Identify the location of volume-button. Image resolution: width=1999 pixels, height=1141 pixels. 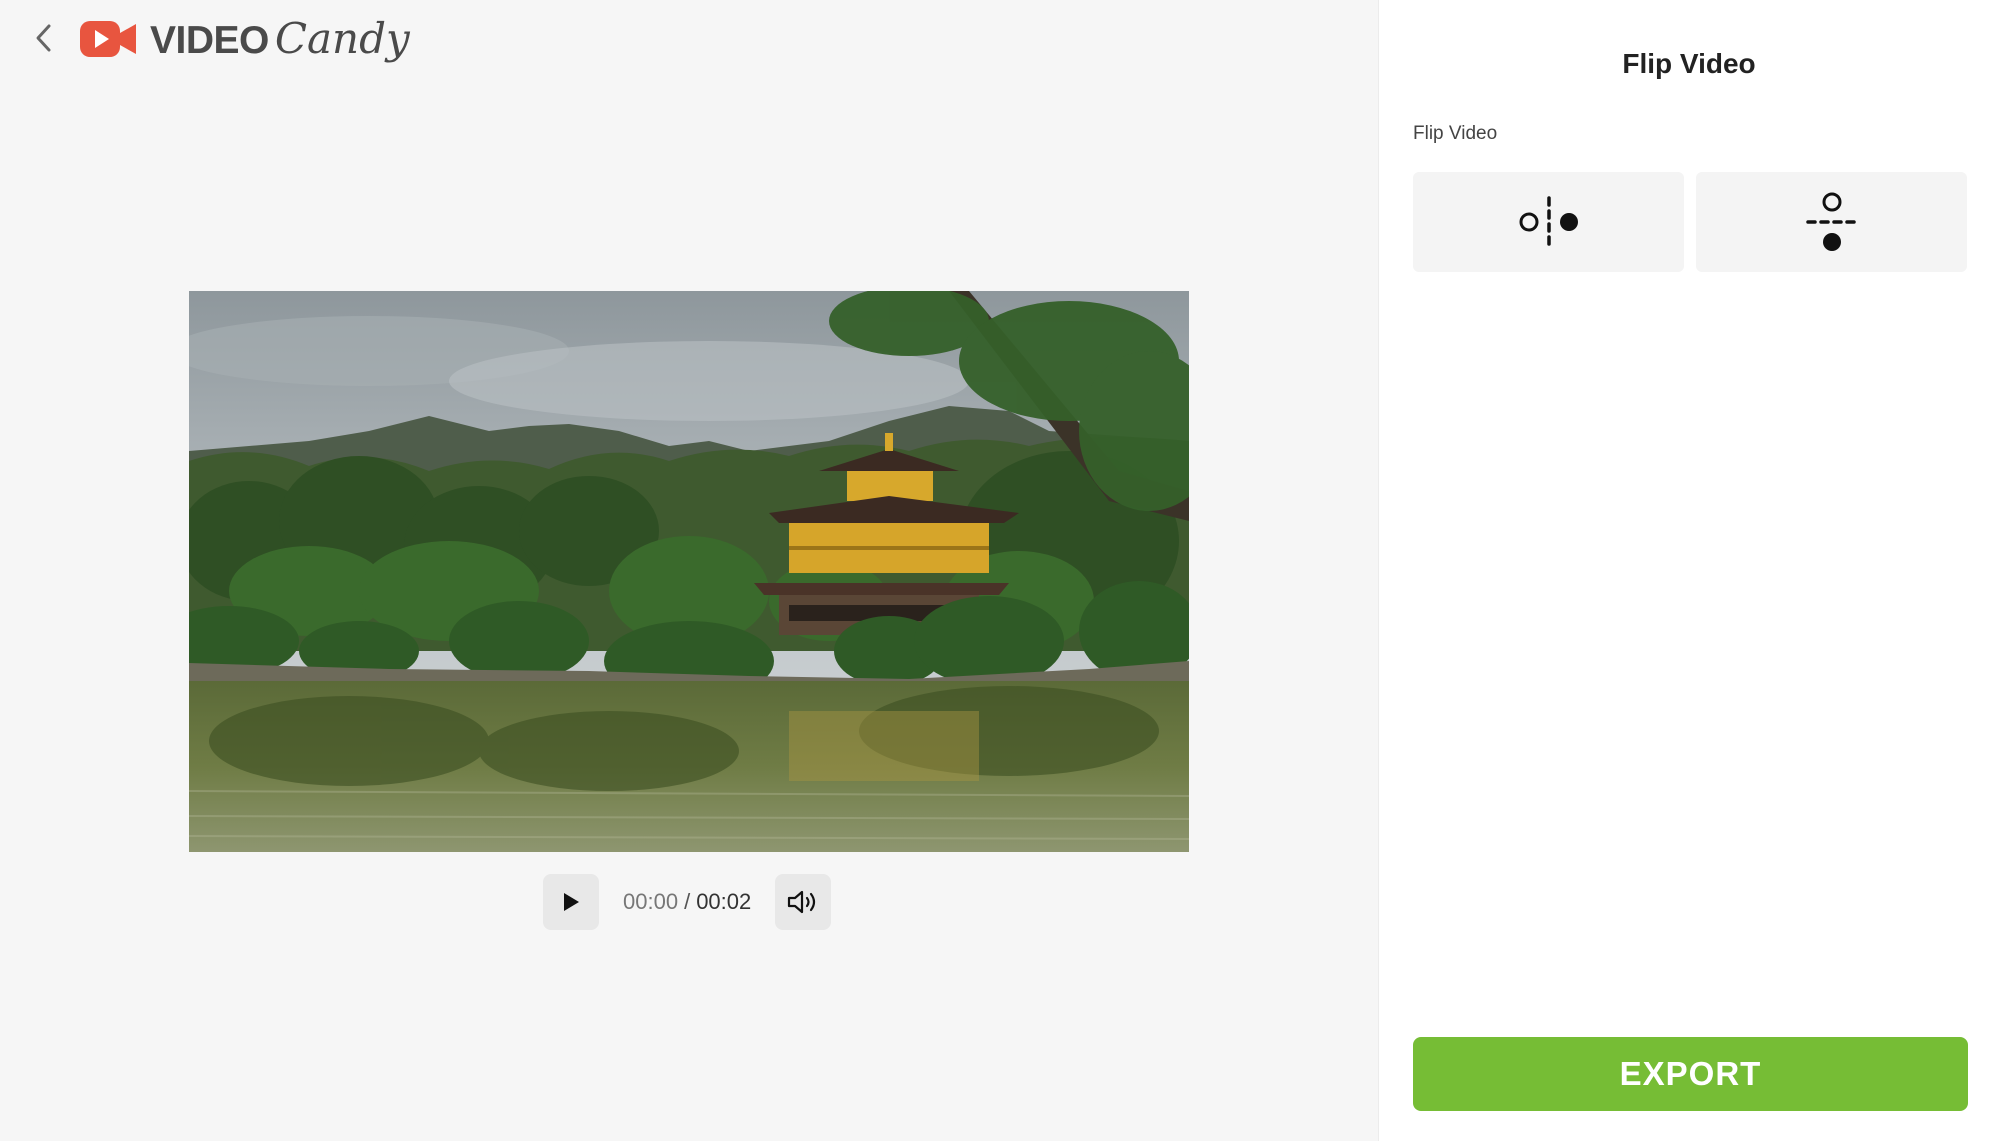
(803, 902).